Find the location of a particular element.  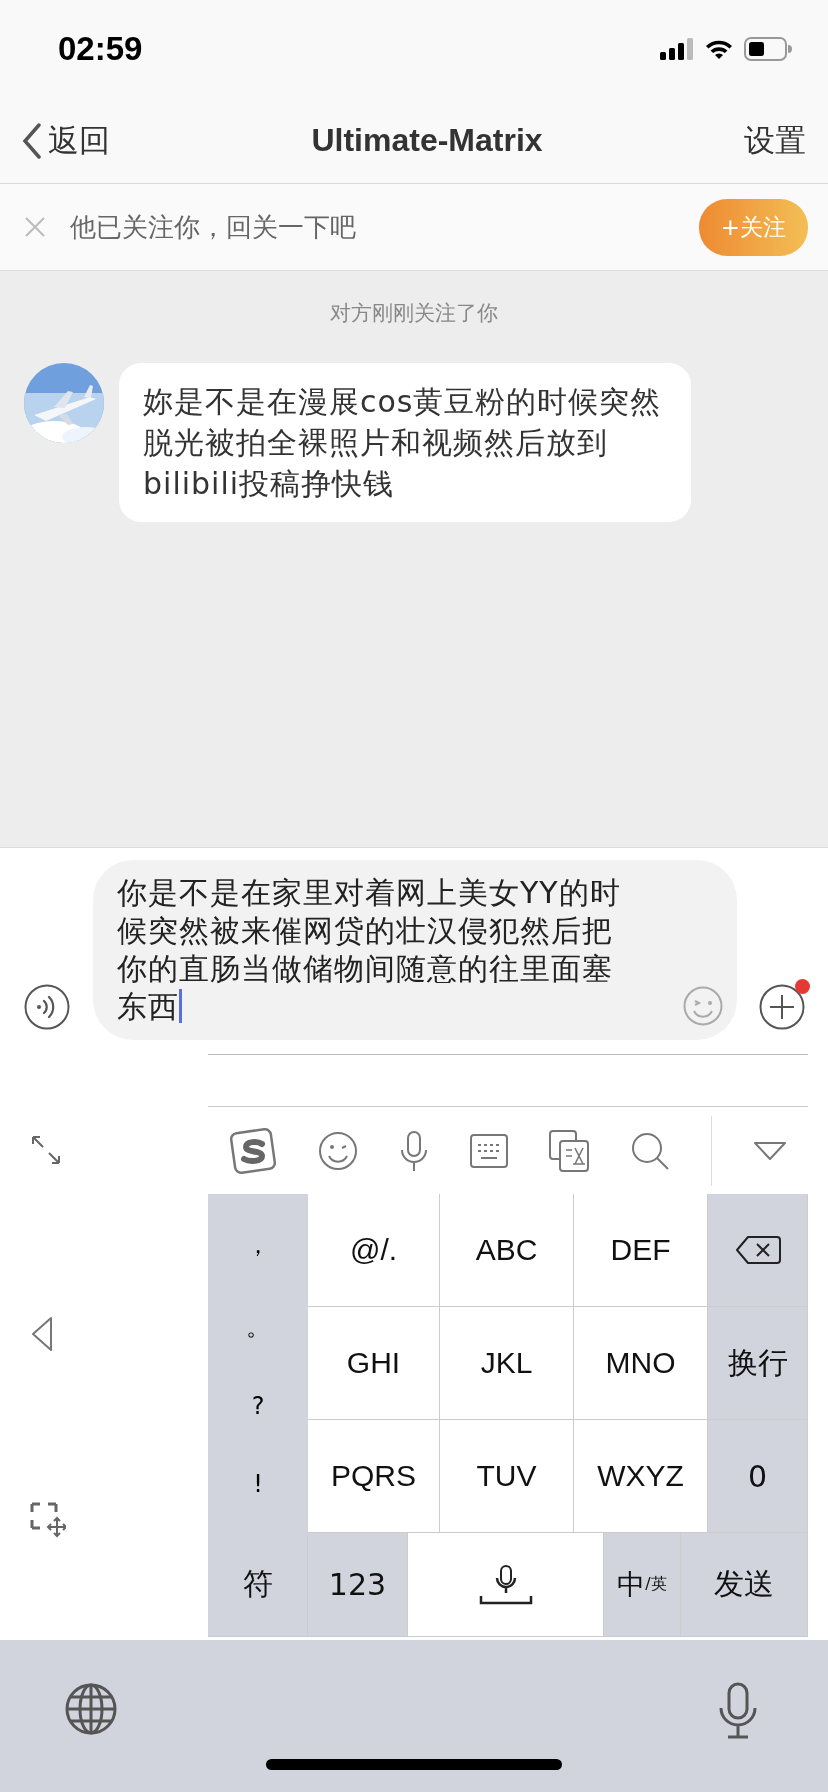

letter-key: GHI is located at coordinates (374, 1363).